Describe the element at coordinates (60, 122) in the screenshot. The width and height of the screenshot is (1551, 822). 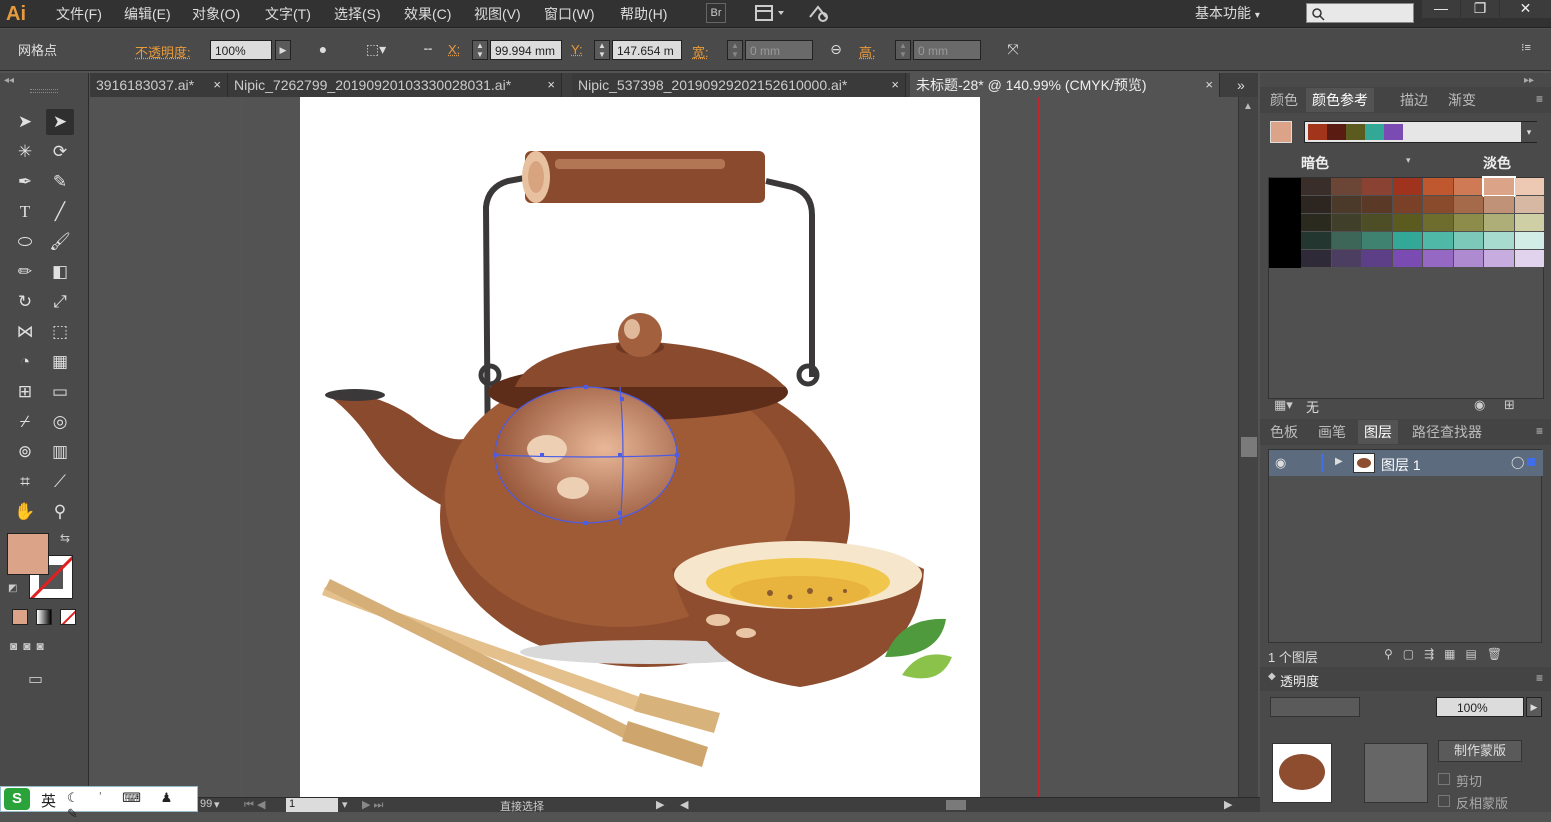
I see `direct-selection-tool-icon: ➤` at that location.